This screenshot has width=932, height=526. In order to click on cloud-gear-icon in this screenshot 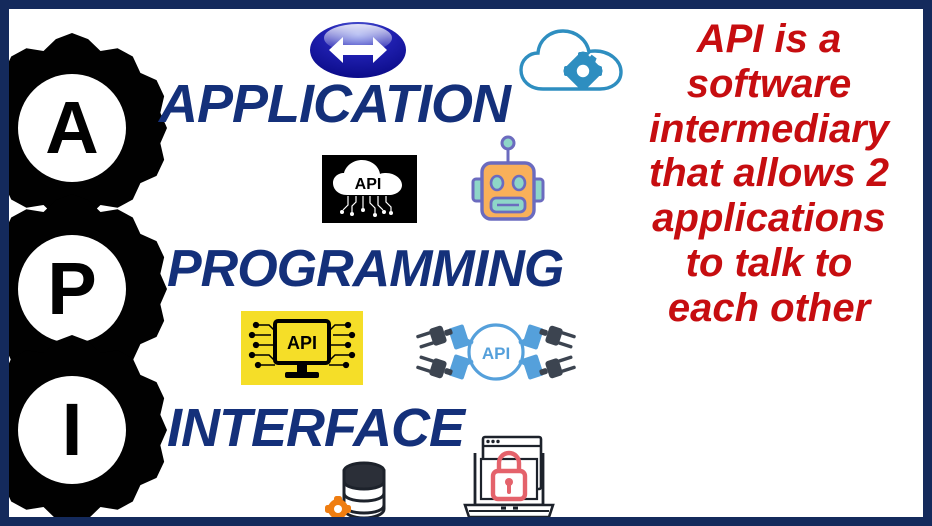, I will do `click(572, 63)`.